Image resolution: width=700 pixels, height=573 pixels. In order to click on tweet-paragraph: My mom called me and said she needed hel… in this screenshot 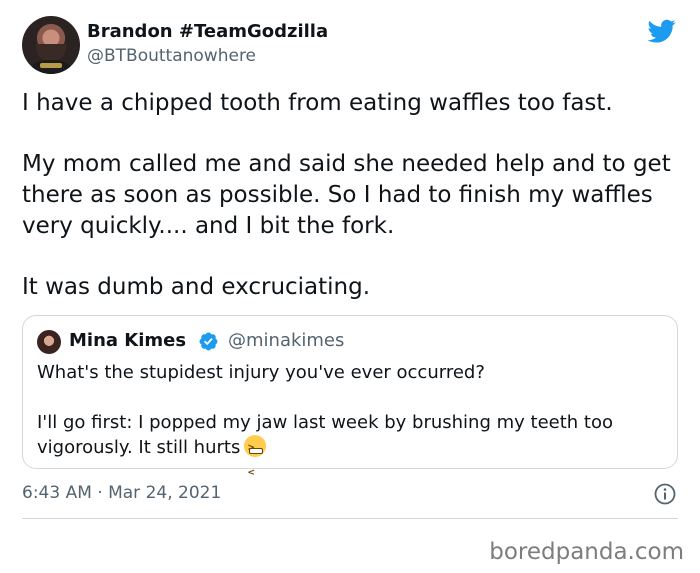, I will do `click(346, 195)`.